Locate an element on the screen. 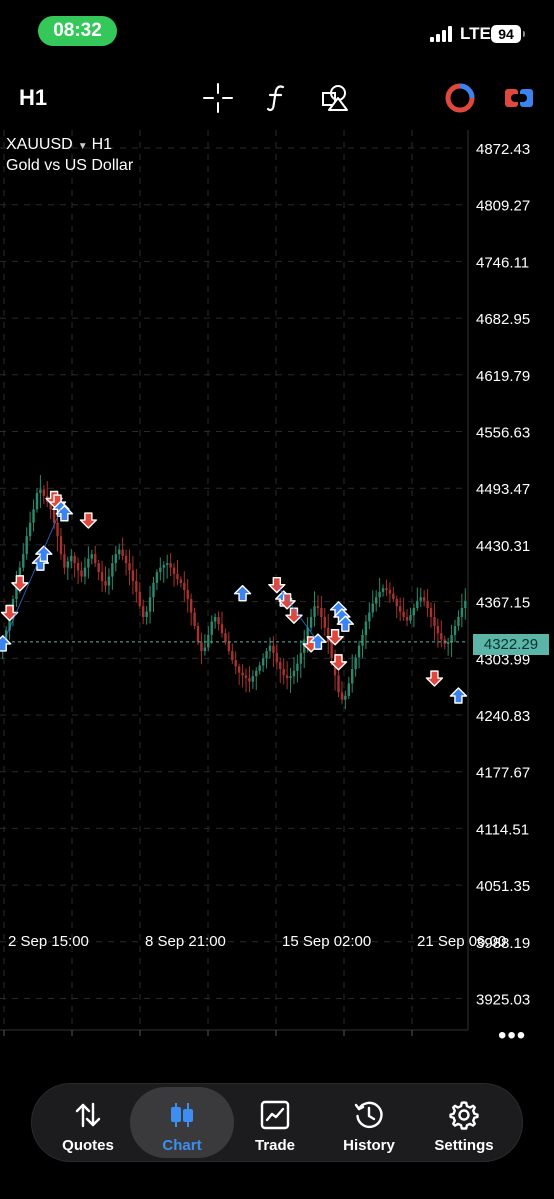 The height and width of the screenshot is (1199, 554). price-tick-label: 3925.03 is located at coordinates (503, 1000).